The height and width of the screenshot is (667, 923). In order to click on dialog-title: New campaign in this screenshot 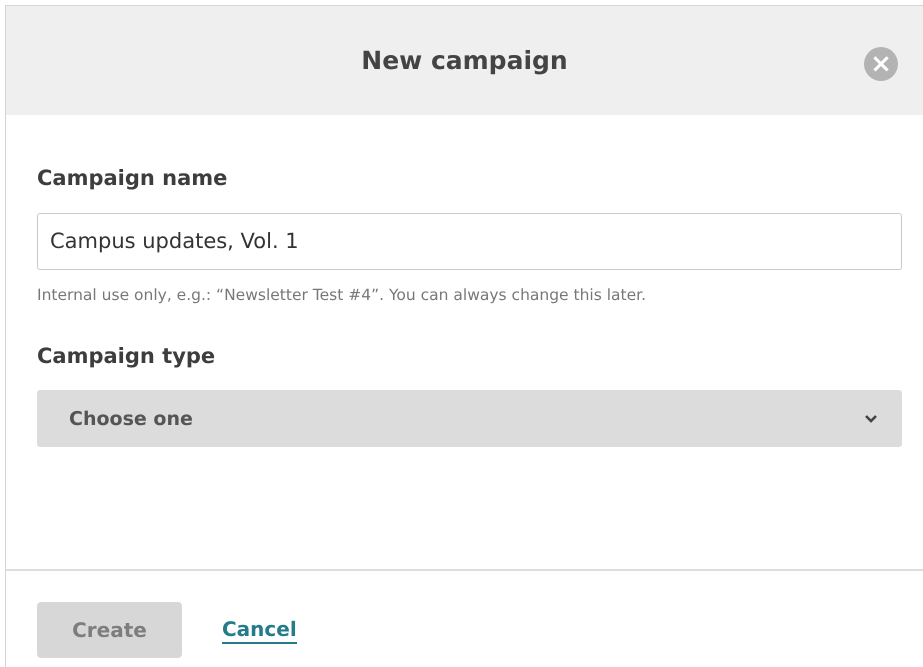, I will do `click(464, 60)`.